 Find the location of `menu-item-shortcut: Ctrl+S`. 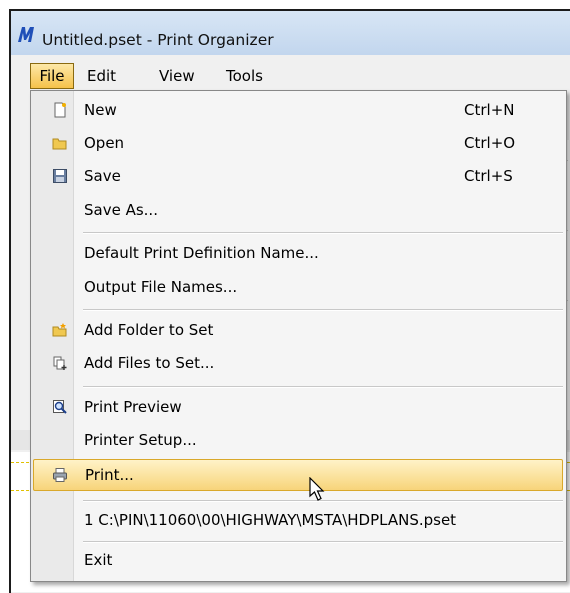

menu-item-shortcut: Ctrl+S is located at coordinates (488, 176).